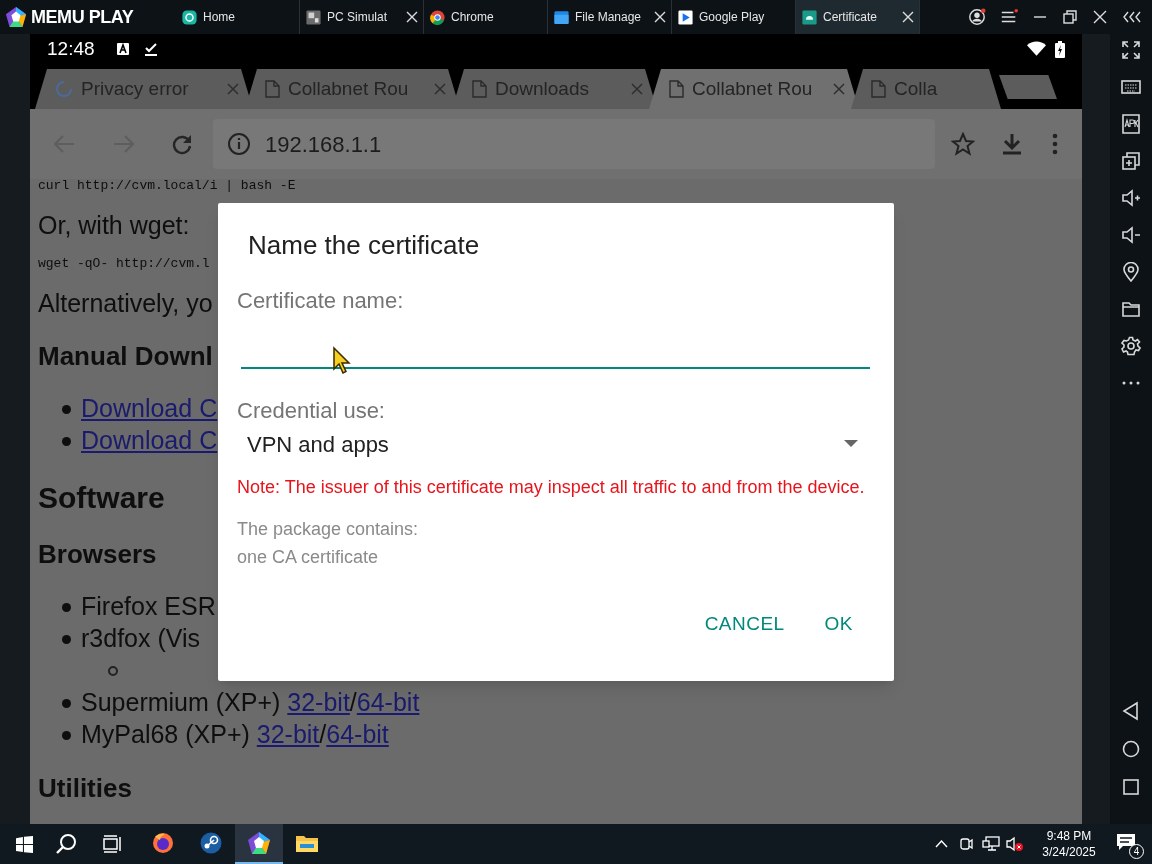 The image size is (1152, 864). Describe the element at coordinates (1069, 836) in the screenshot. I see `clock-time: 9:48 PM` at that location.